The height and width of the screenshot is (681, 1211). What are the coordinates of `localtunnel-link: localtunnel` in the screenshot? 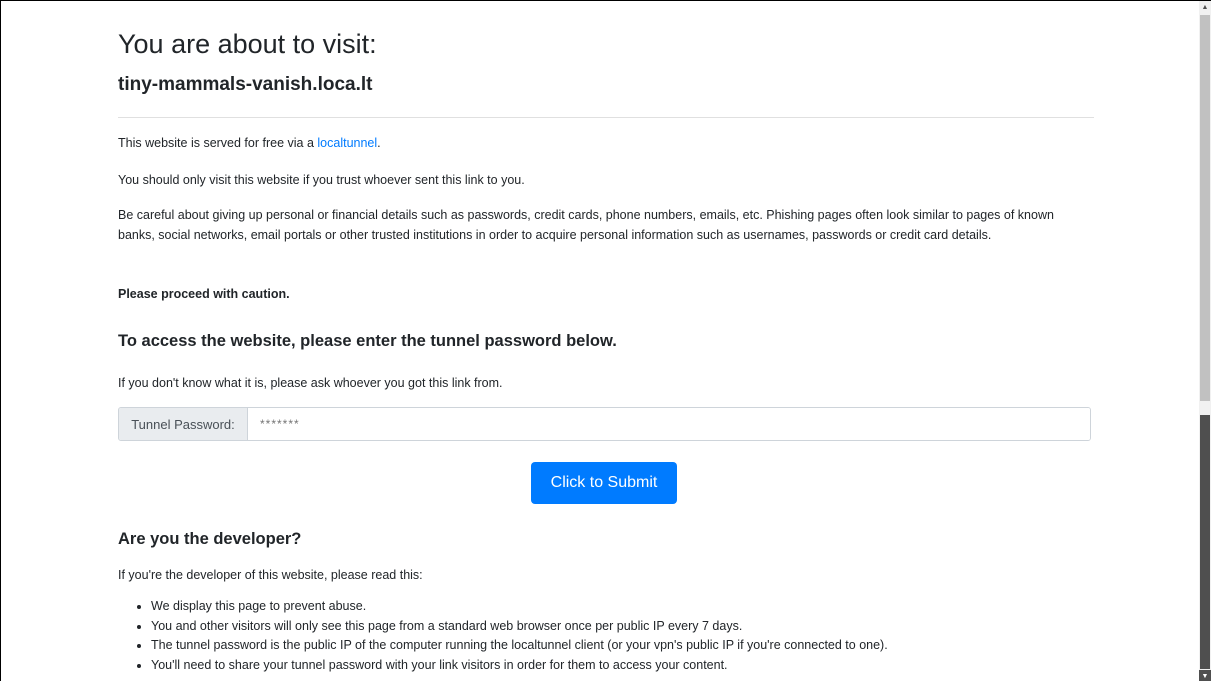 It's located at (347, 143).